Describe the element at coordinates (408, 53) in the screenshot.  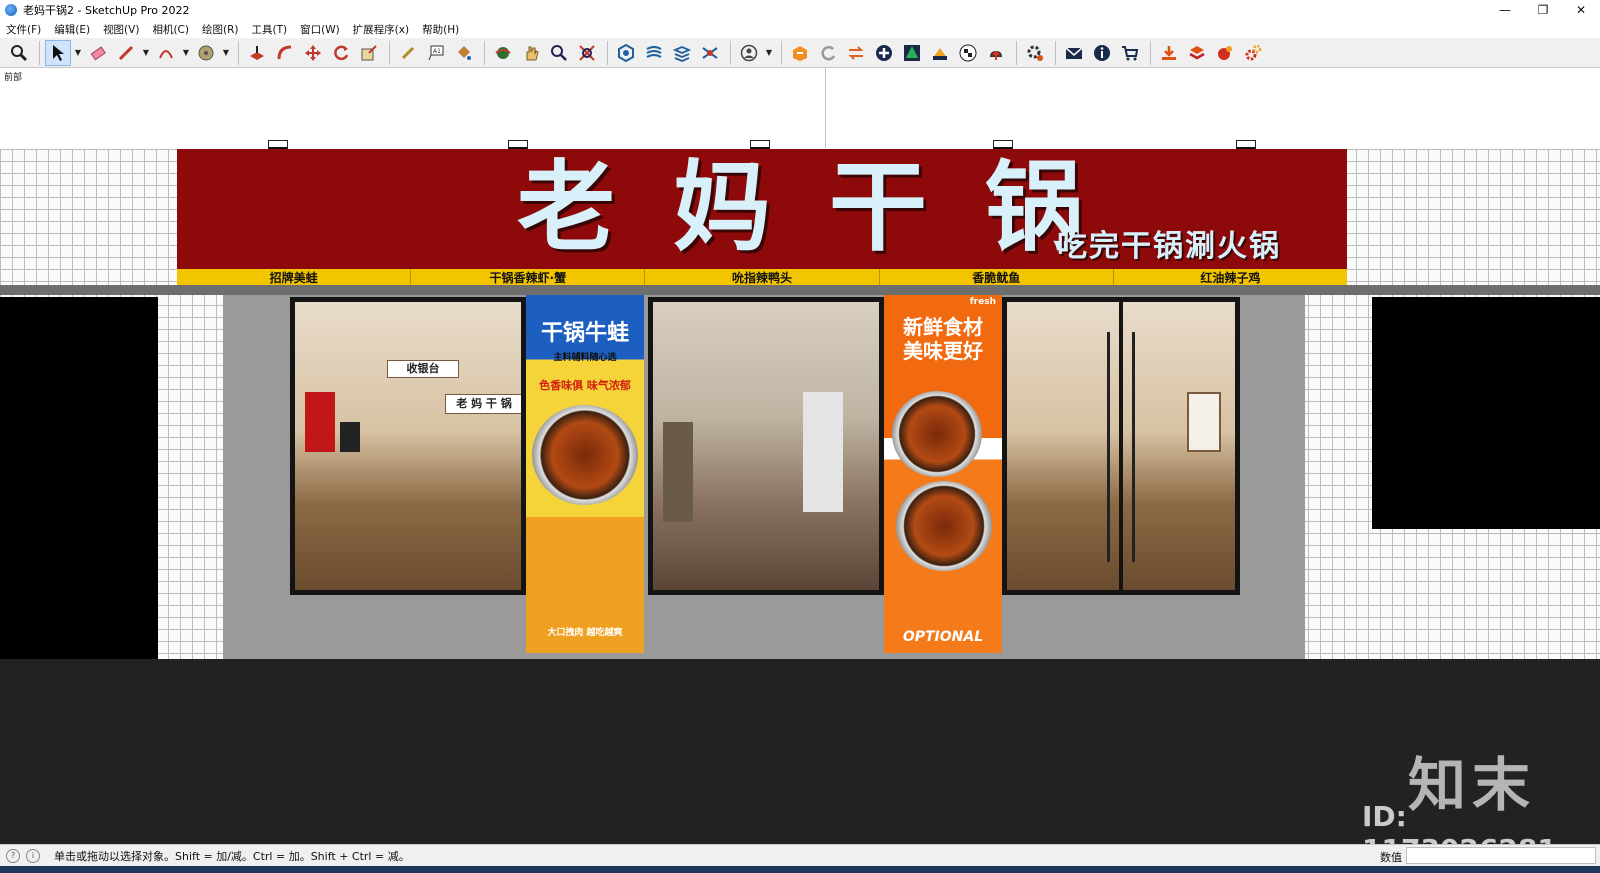
I see `dimension-icon` at that location.